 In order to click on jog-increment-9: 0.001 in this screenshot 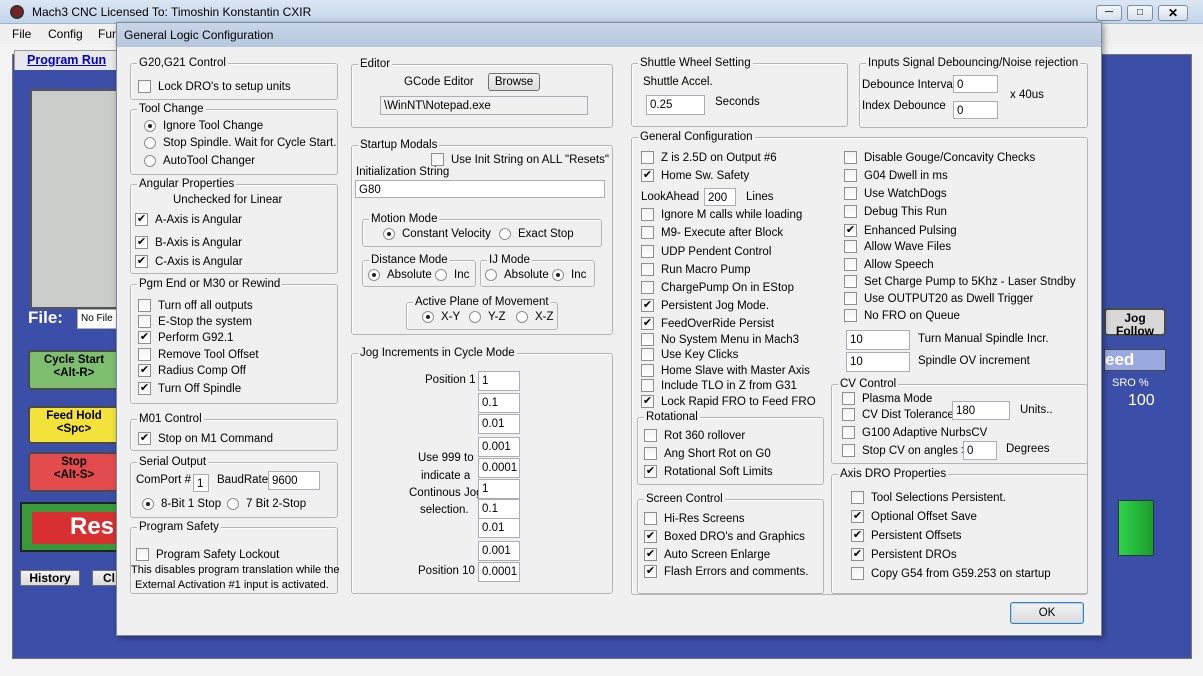, I will do `click(499, 551)`.